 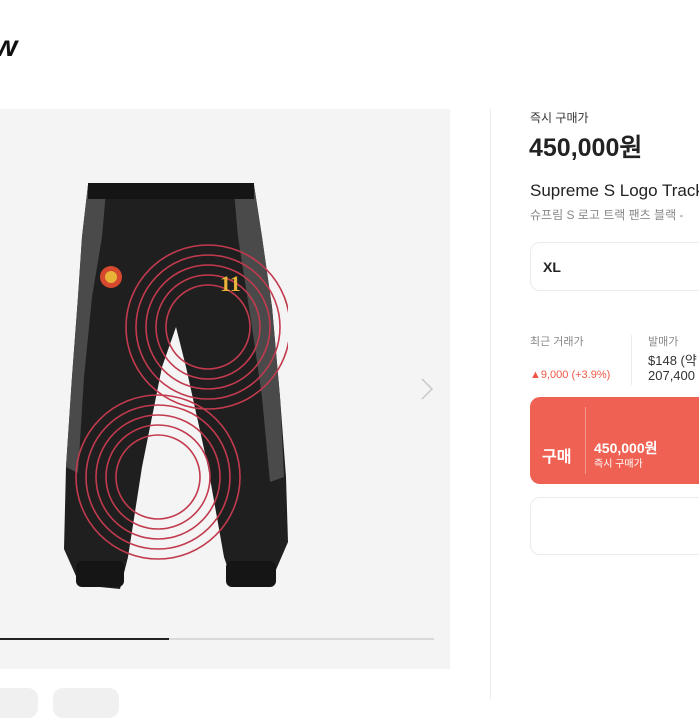 What do you see at coordinates (426, 389) in the screenshot?
I see `next-image-arrow` at bounding box center [426, 389].